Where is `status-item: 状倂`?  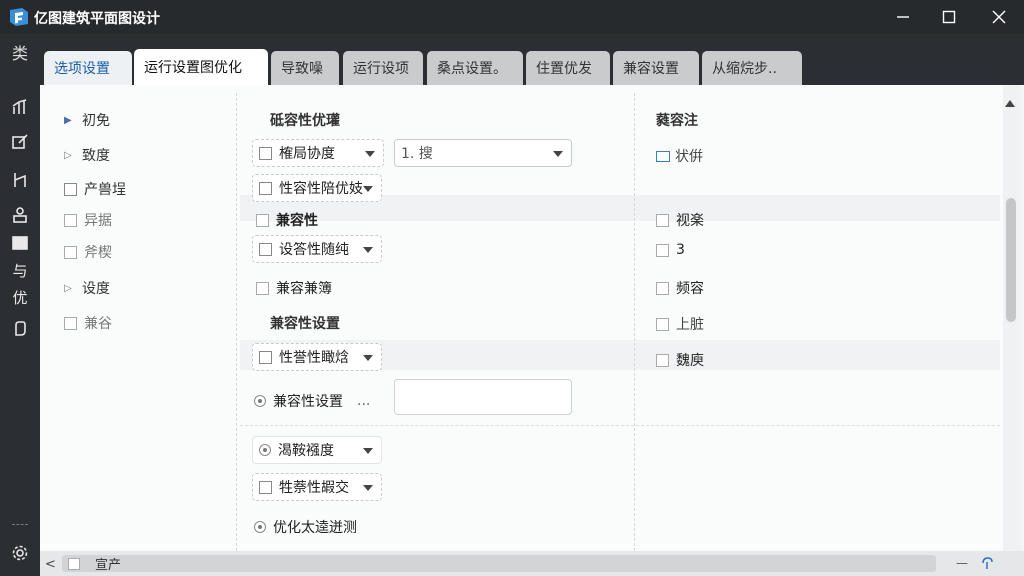
status-item: 状倂 is located at coordinates (679, 156).